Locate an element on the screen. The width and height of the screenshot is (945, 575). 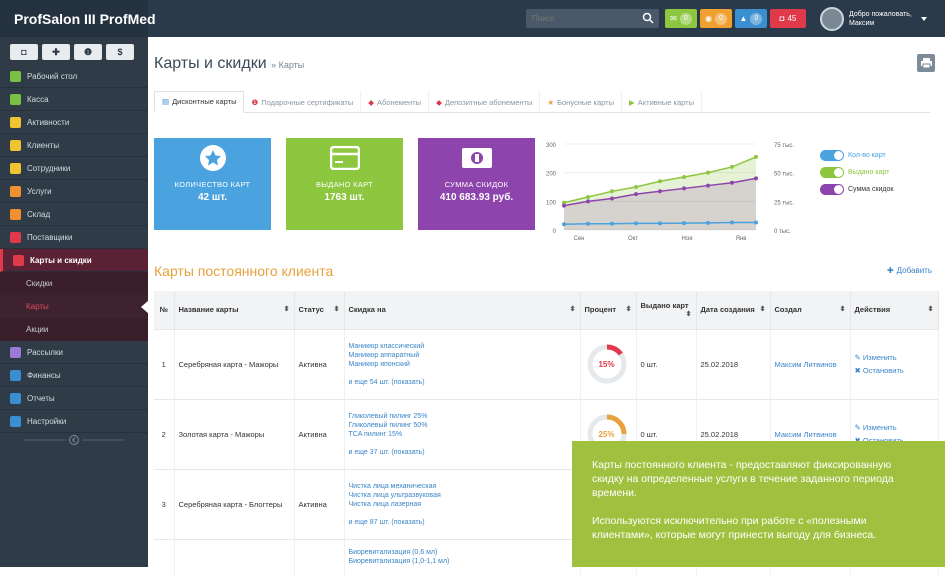
column-header: Статус ⬍ is located at coordinates (319, 310).